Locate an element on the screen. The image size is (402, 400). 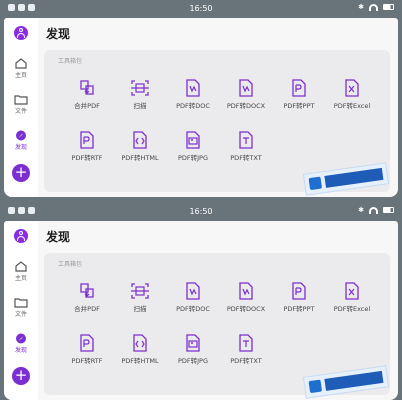
folder-icon is located at coordinates (21, 303).